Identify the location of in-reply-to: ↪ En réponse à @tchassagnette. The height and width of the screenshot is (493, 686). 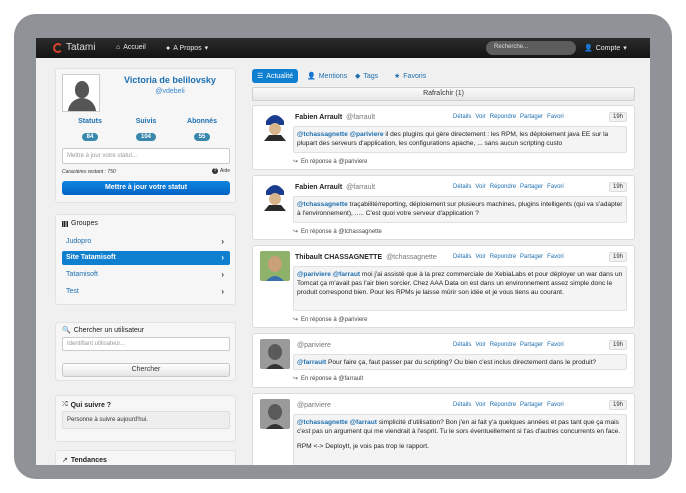
(337, 232).